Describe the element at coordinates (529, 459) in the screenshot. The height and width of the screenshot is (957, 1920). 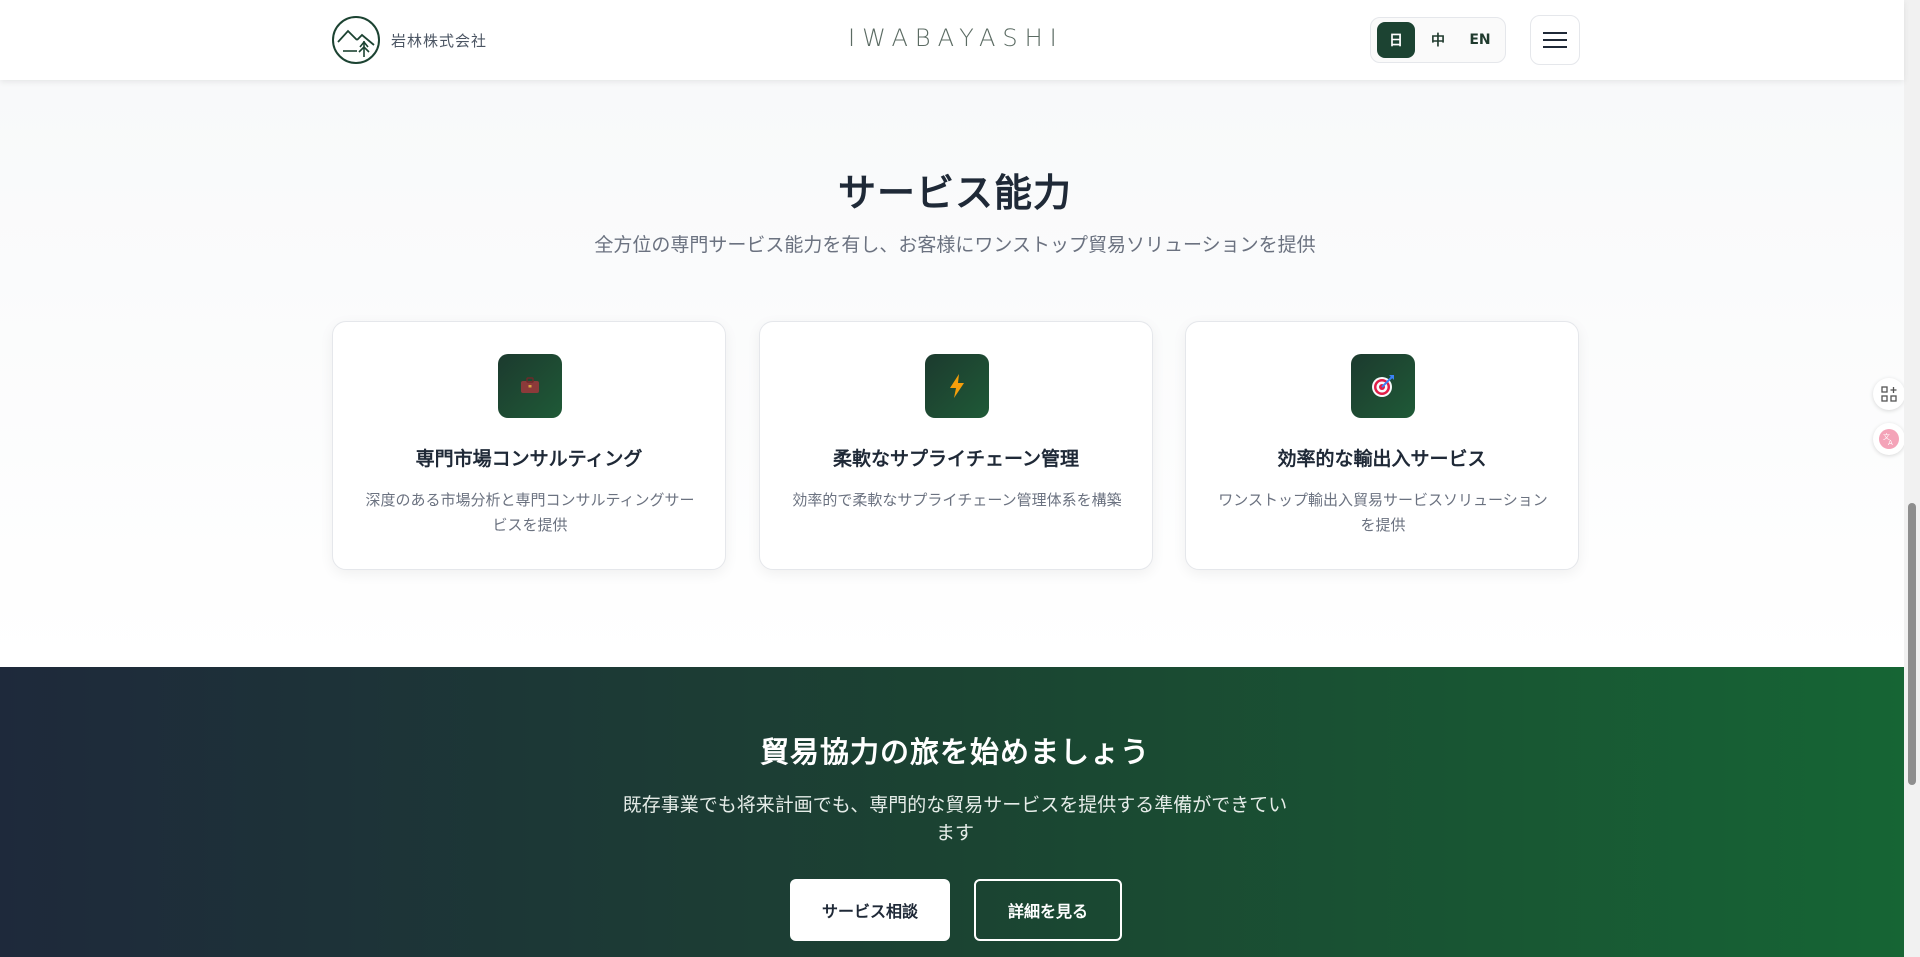
I see `service-card-title: 専門市場コンサルティング` at that location.